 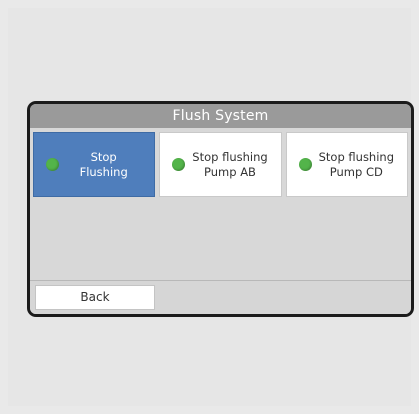 What do you see at coordinates (103, 164) in the screenshot?
I see `tile-label: Stop Flushing` at bounding box center [103, 164].